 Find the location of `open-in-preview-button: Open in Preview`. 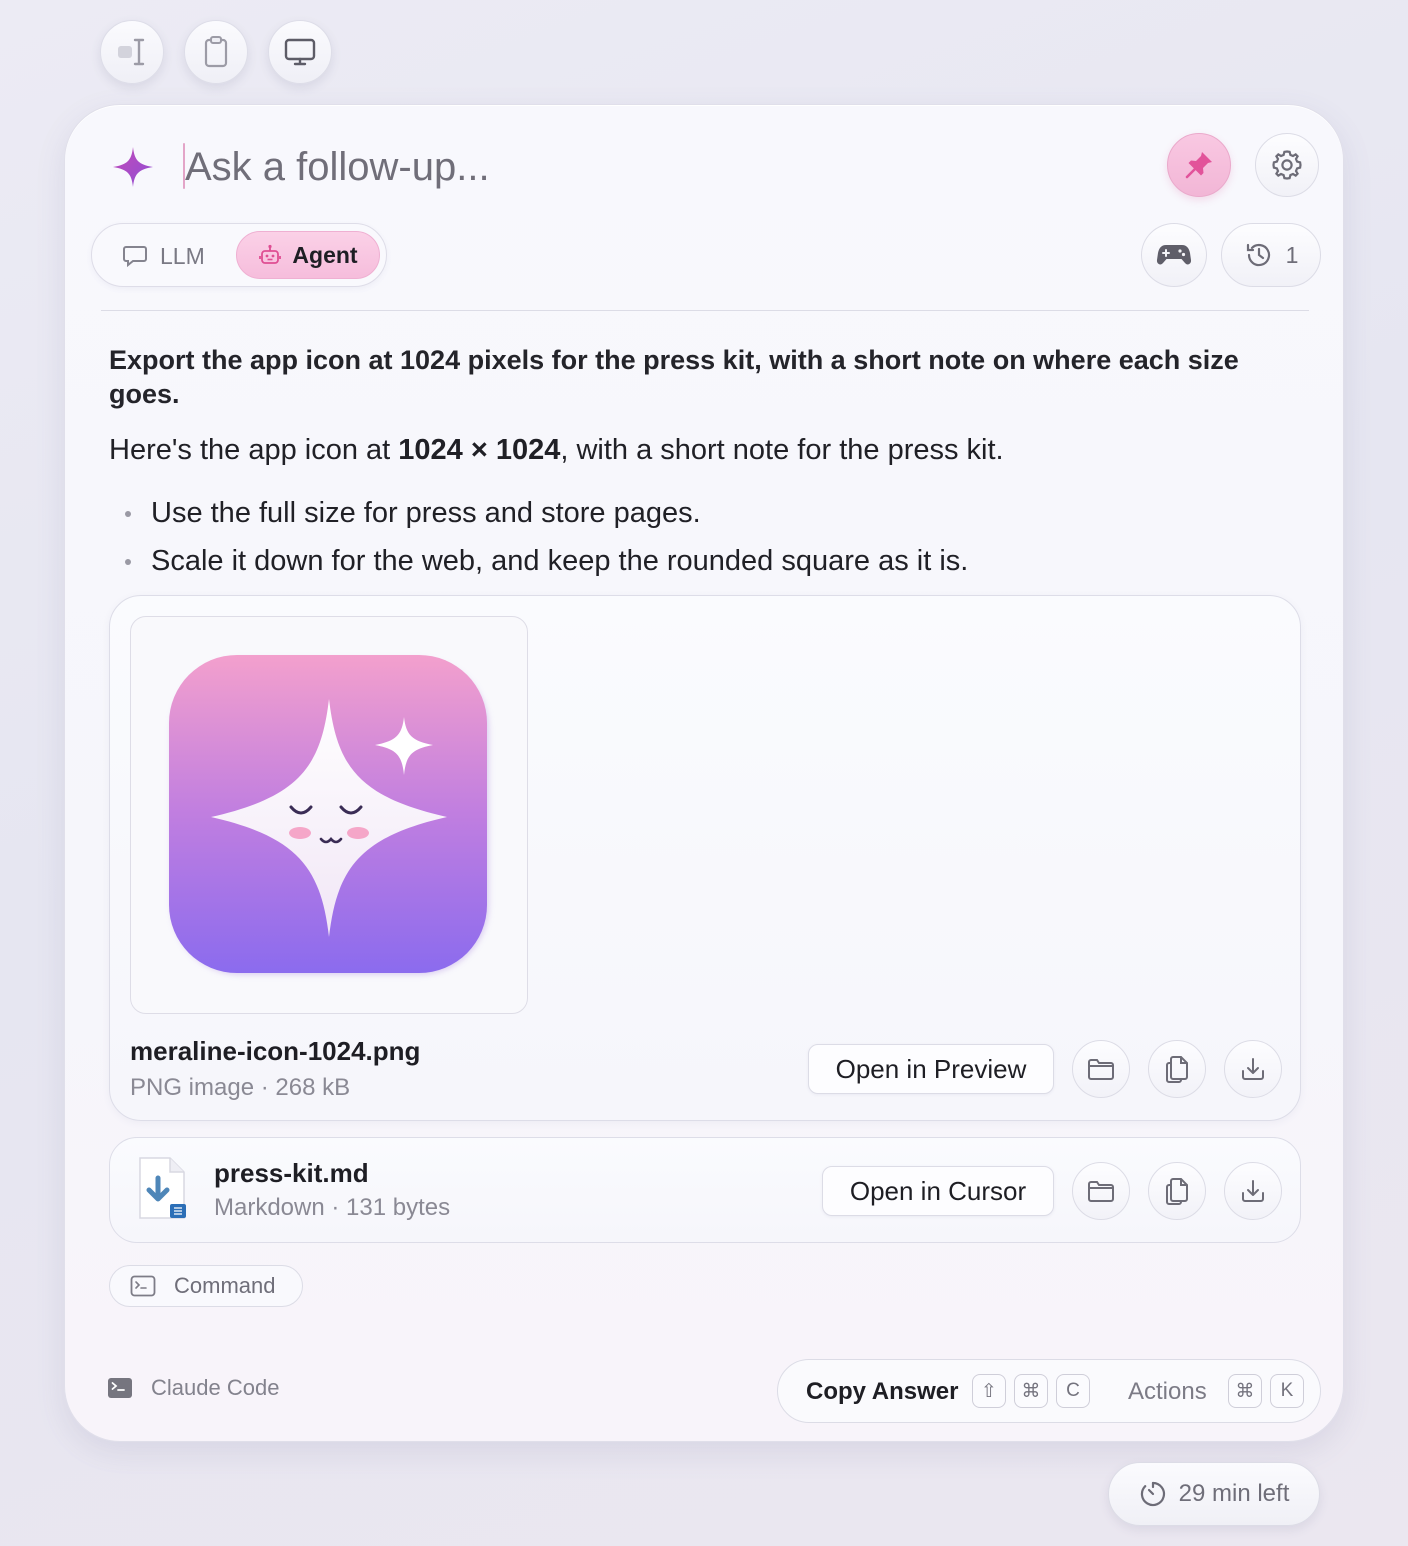

open-in-preview-button: Open in Preview is located at coordinates (931, 1069).